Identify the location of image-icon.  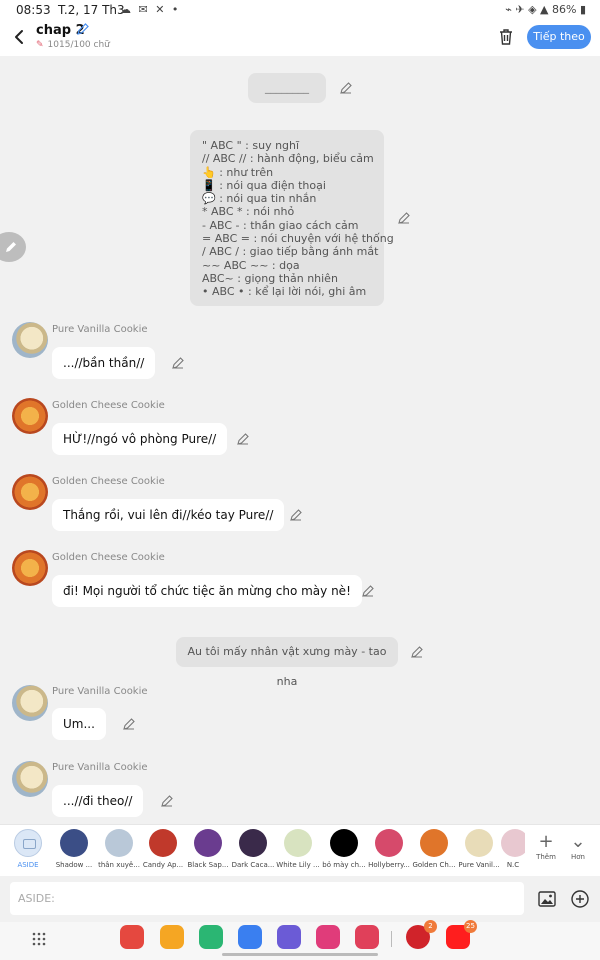
(547, 899).